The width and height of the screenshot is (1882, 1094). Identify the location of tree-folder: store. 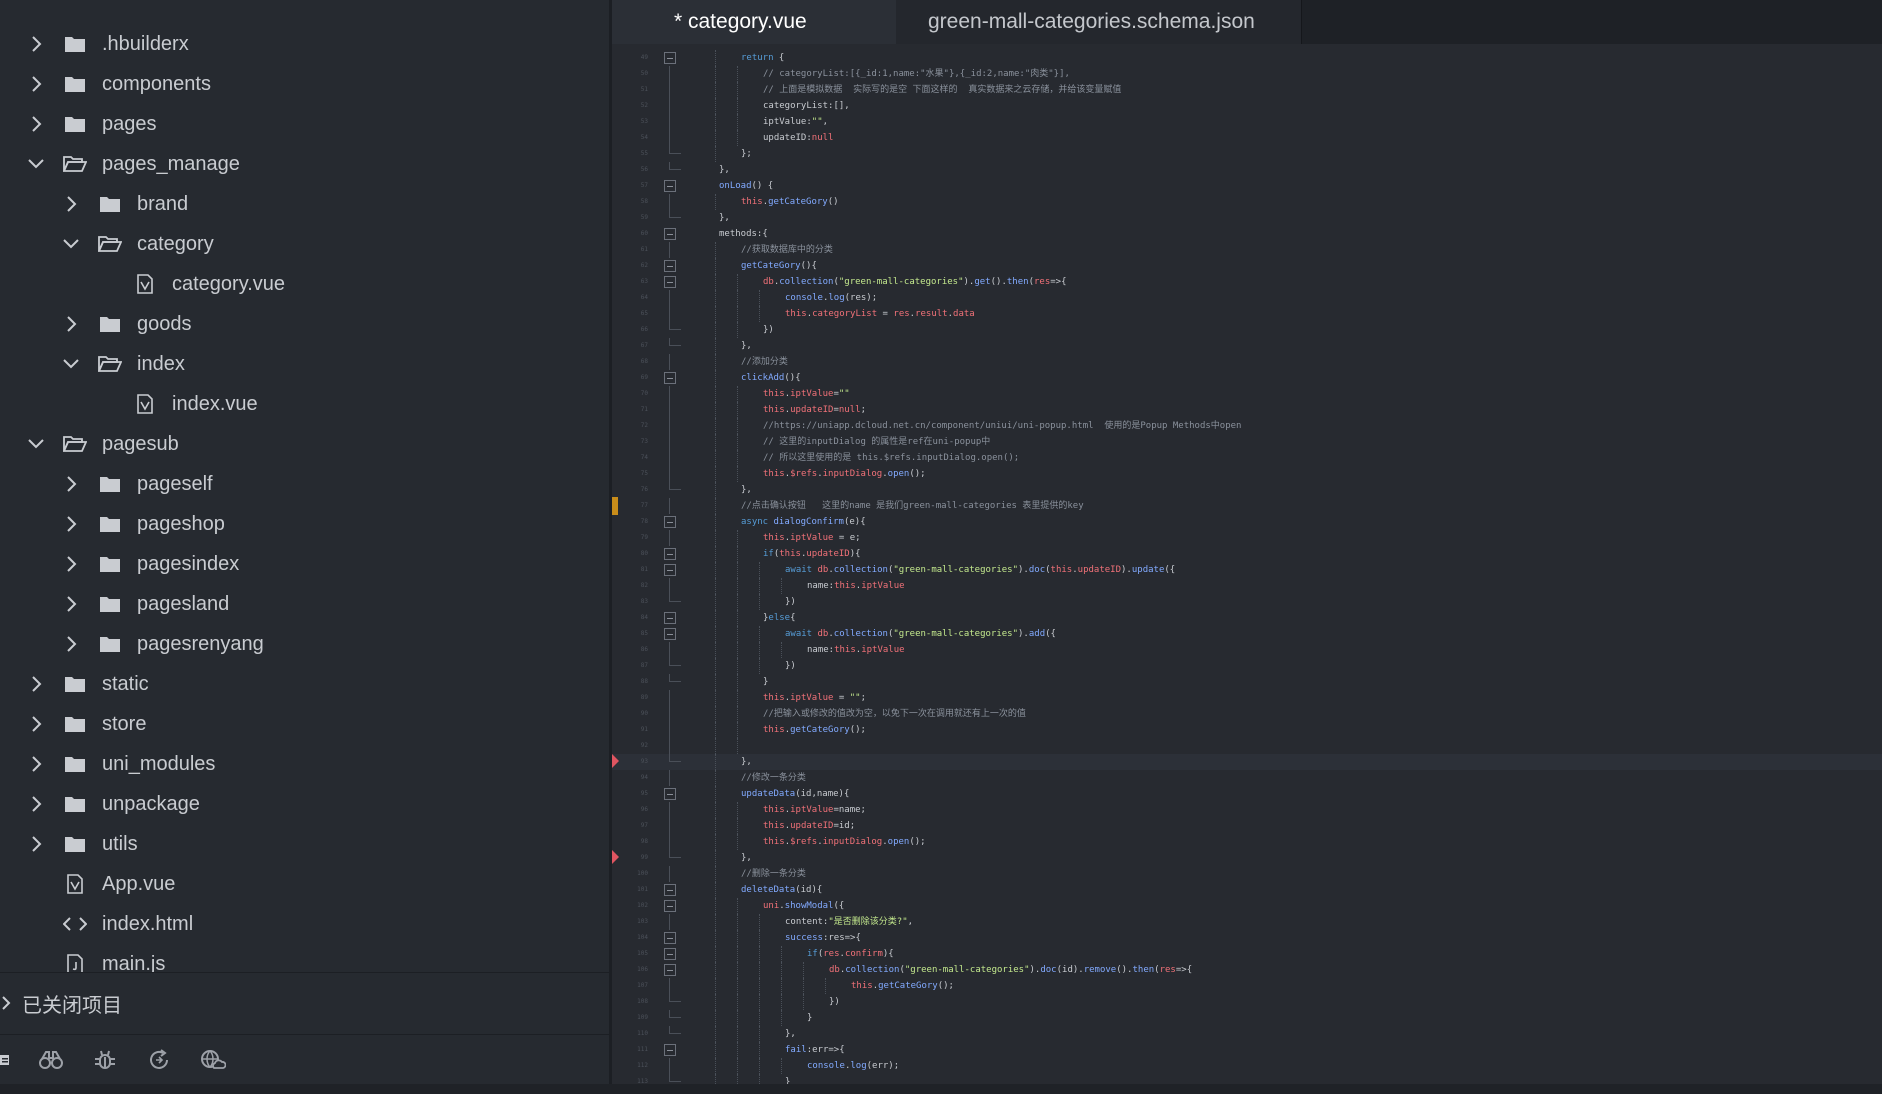
(306, 724).